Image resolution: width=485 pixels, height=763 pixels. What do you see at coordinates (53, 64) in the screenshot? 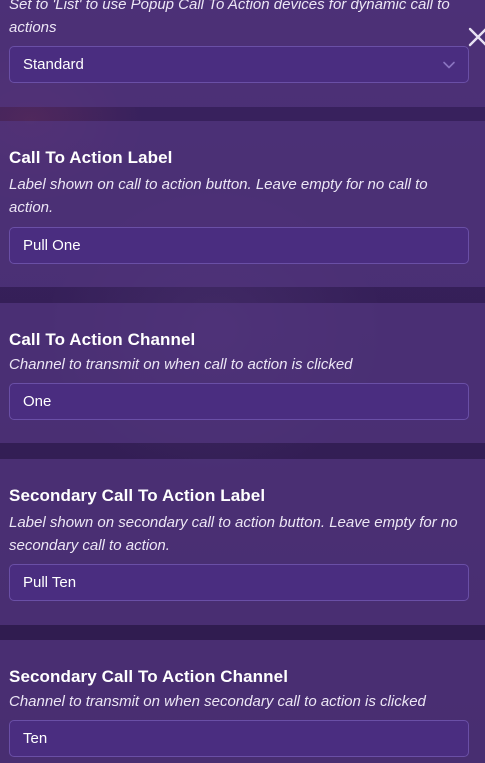
I see `select-value: Standard` at bounding box center [53, 64].